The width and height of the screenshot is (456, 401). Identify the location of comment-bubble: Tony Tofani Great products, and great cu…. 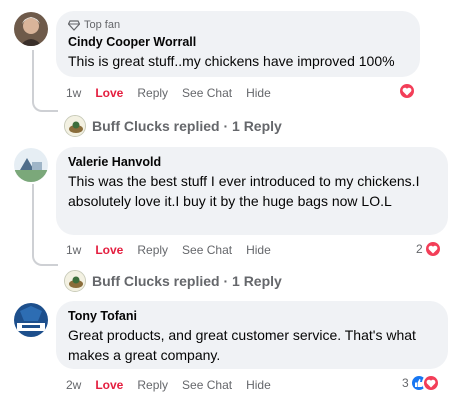
(252, 335).